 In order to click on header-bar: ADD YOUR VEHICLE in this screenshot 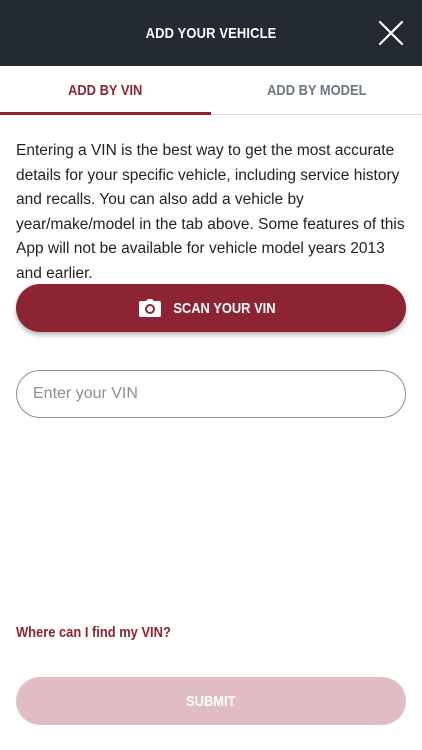, I will do `click(211, 33)`.